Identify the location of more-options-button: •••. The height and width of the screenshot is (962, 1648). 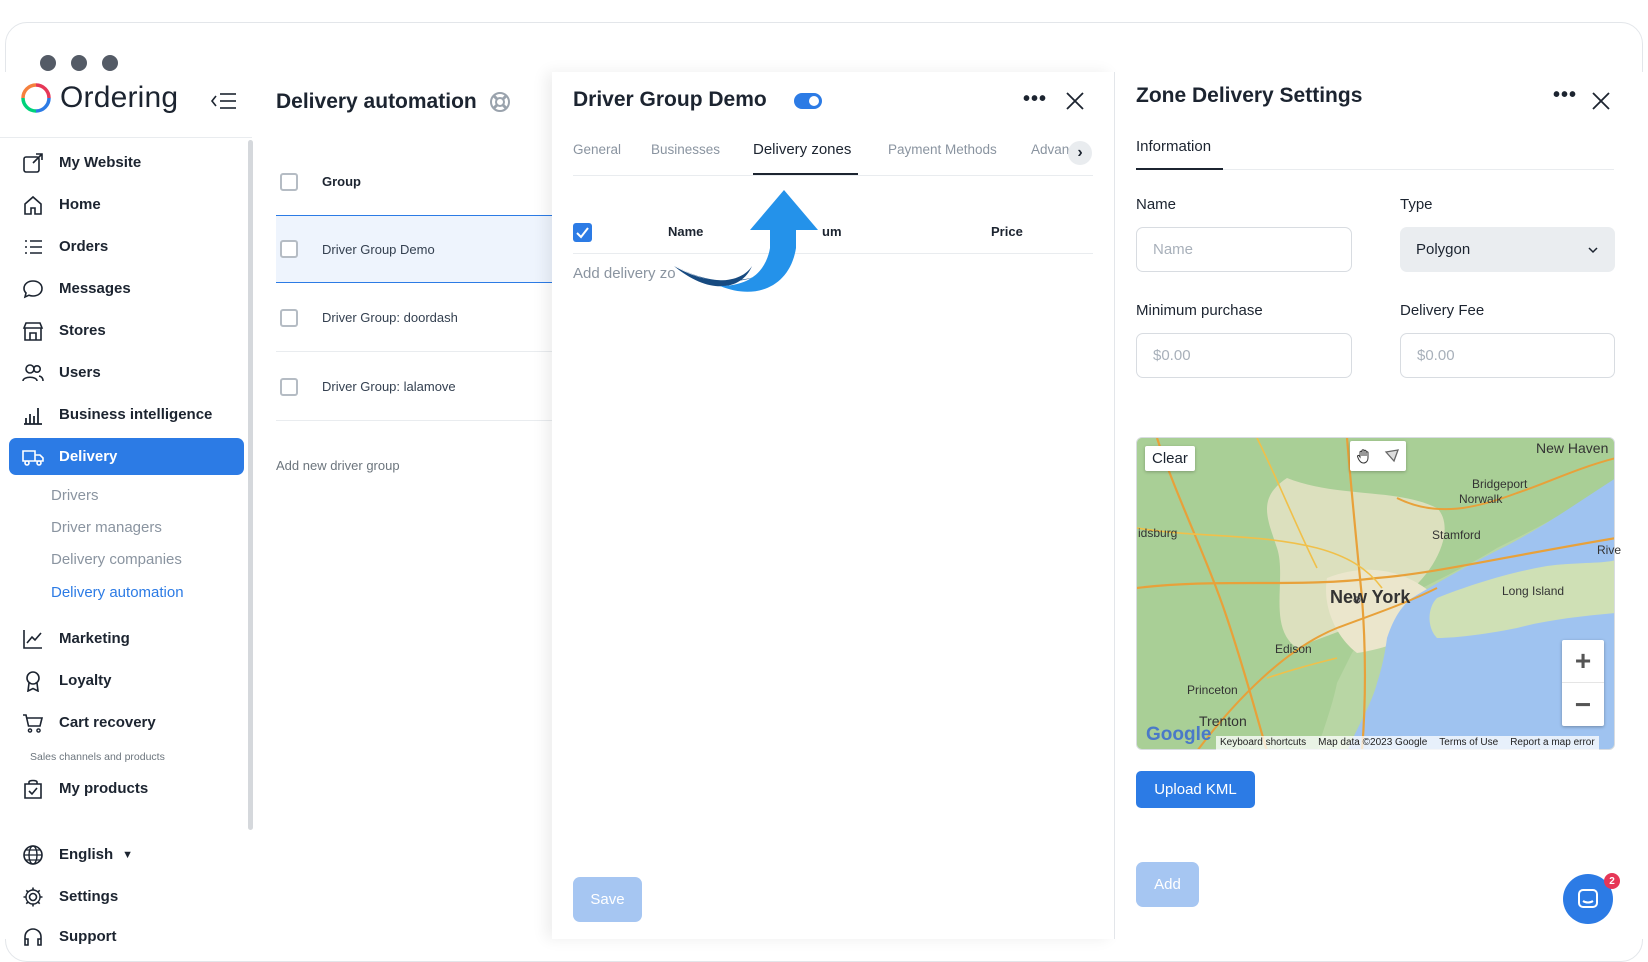
(1035, 99).